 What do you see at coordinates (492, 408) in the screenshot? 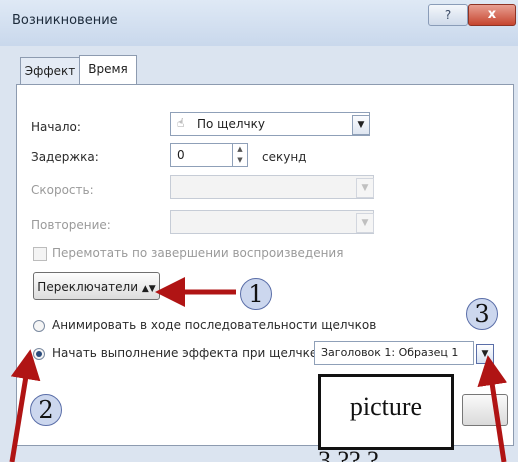
I see `arrow-to-dropdown` at bounding box center [492, 408].